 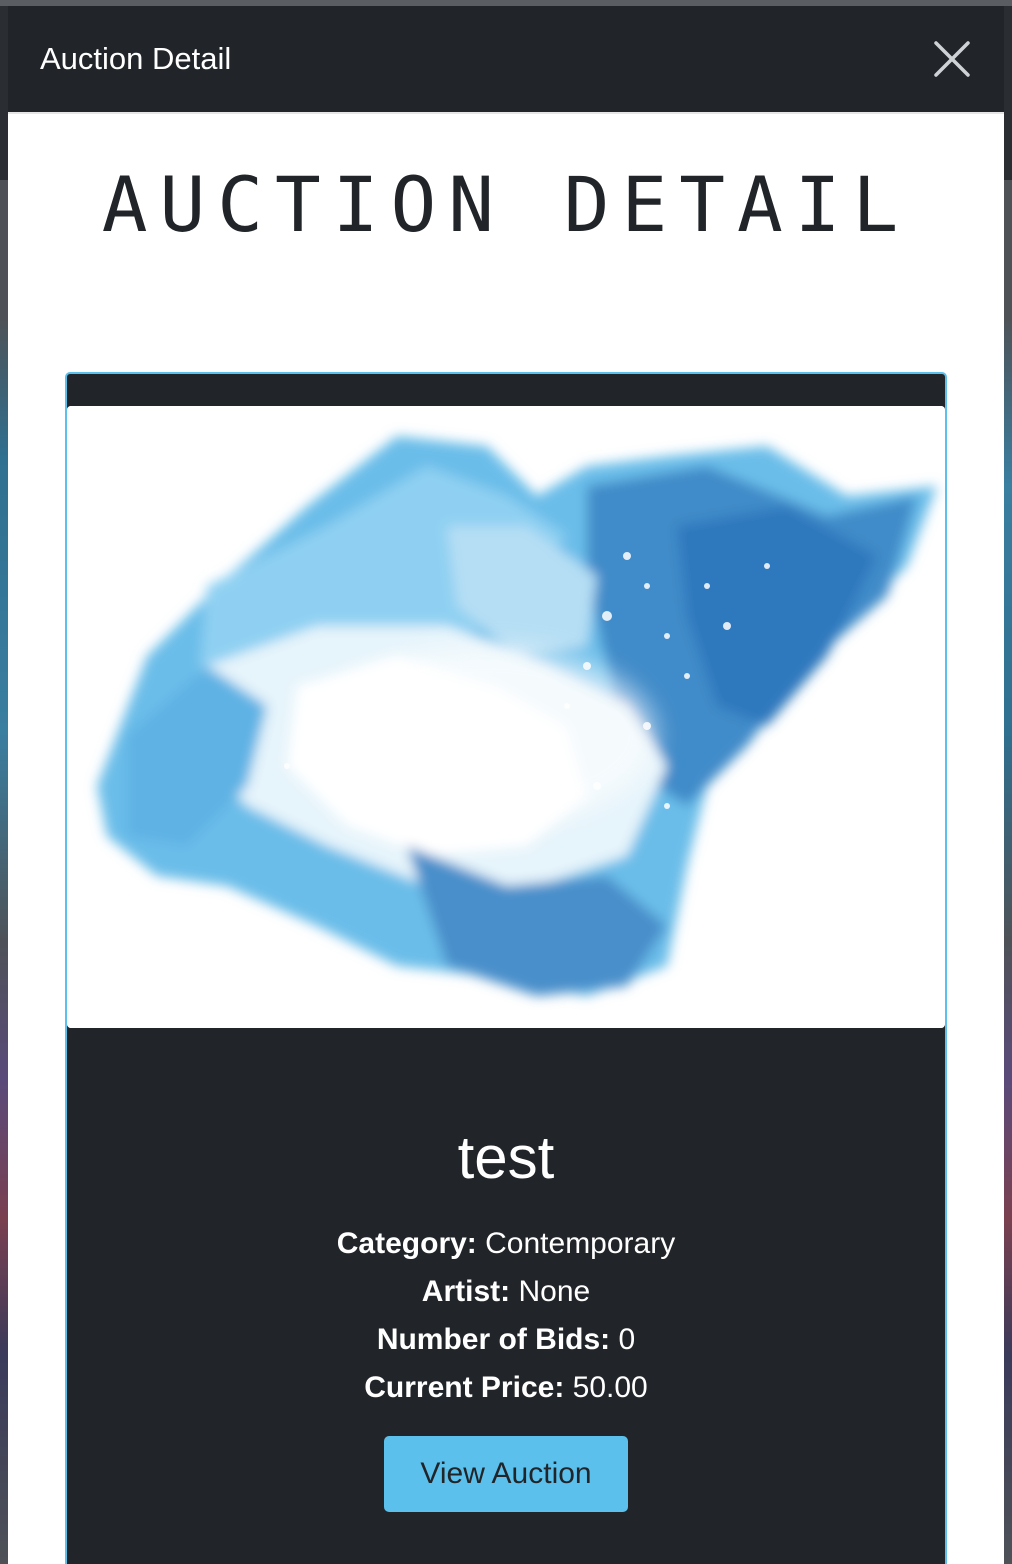 What do you see at coordinates (610, 1387) in the screenshot?
I see `price-value: 50.00` at bounding box center [610, 1387].